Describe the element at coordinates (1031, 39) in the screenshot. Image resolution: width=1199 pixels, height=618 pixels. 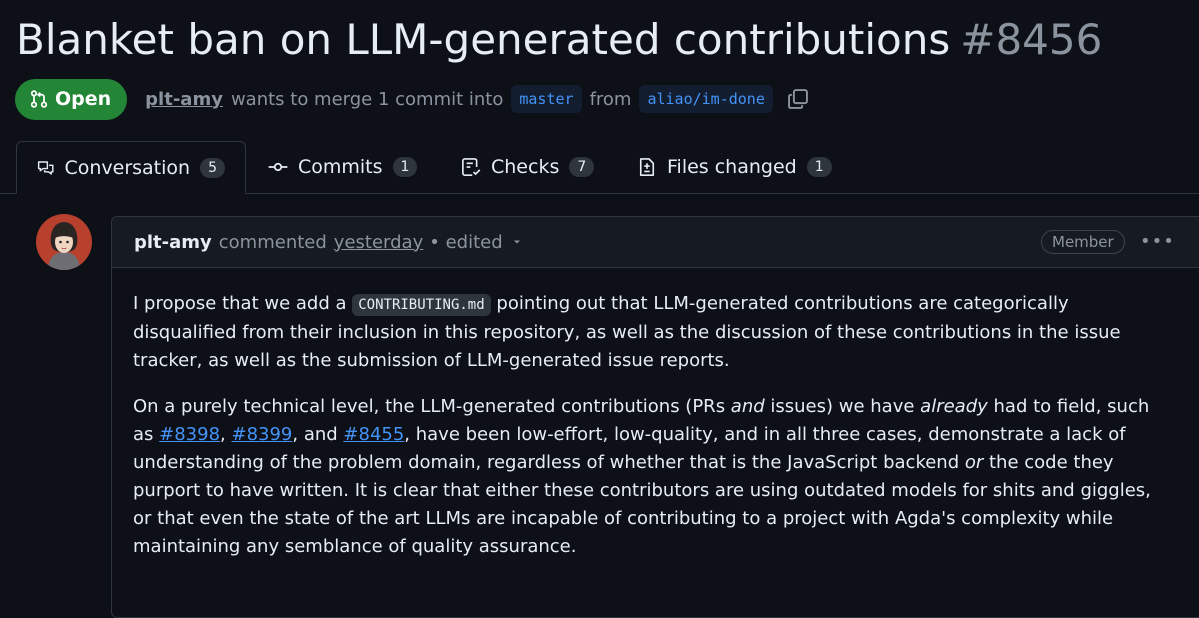
I see `pr-number: #8456` at that location.